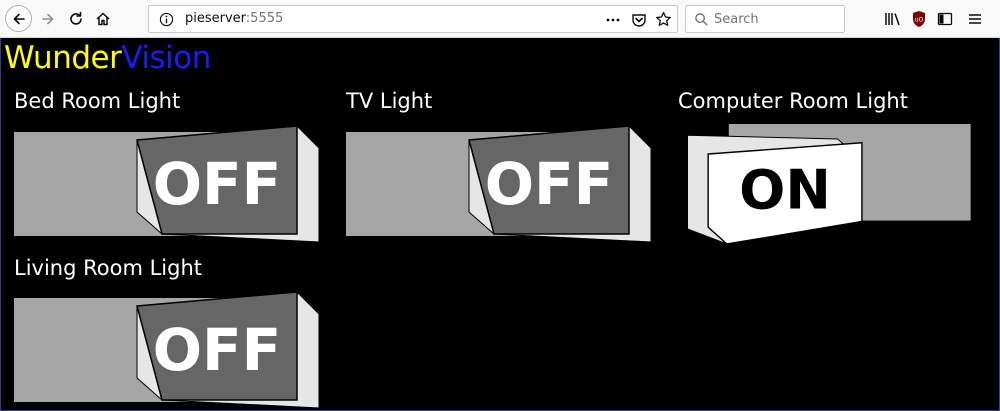 Image resolution: width=1000 pixels, height=411 pixels. I want to click on reload-button, so click(76, 18).